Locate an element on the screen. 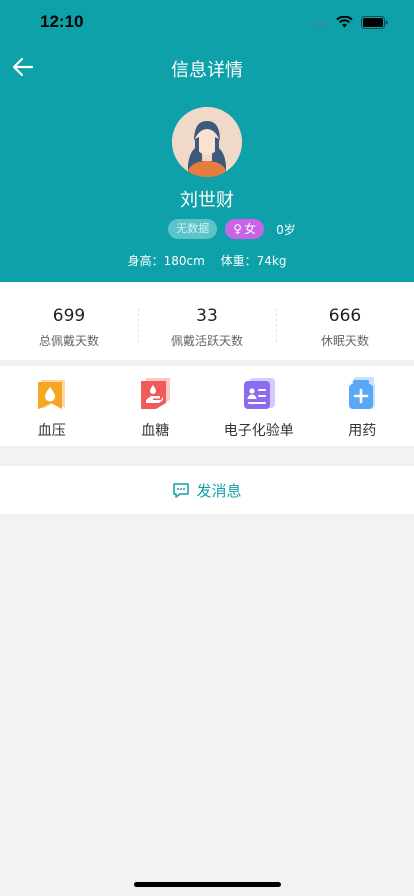 The width and height of the screenshot is (414, 896). menu-label: 血压 is located at coordinates (51, 431).